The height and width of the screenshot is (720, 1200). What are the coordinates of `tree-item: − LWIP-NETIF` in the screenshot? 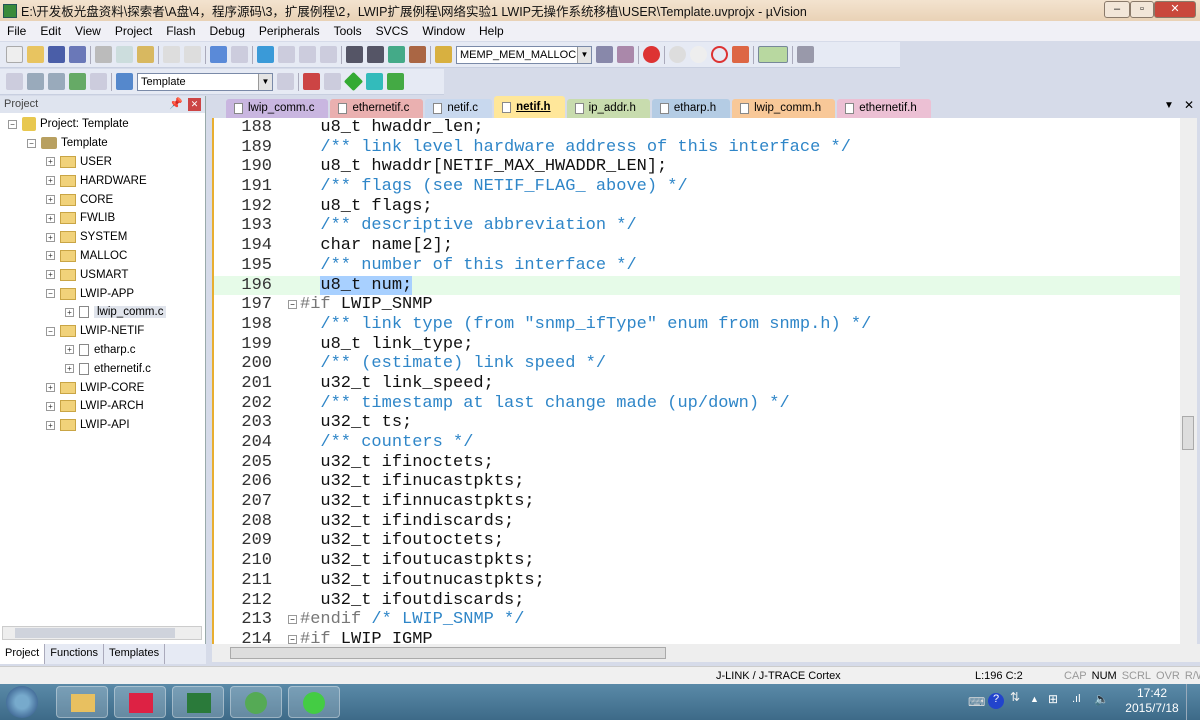 It's located at (102, 331).